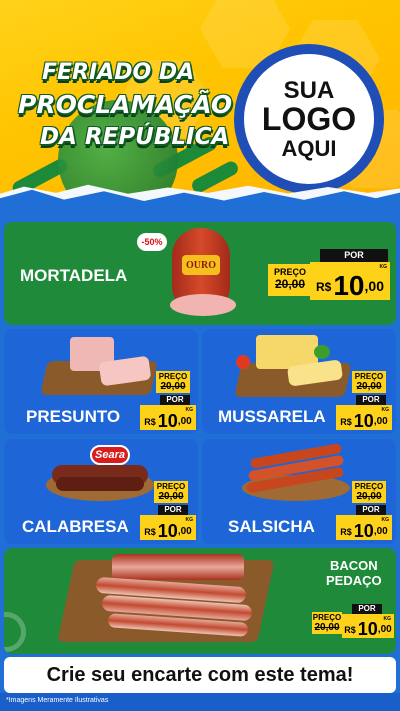 The width and height of the screenshot is (400, 711). I want to click on mortadela-slices, so click(203, 305).